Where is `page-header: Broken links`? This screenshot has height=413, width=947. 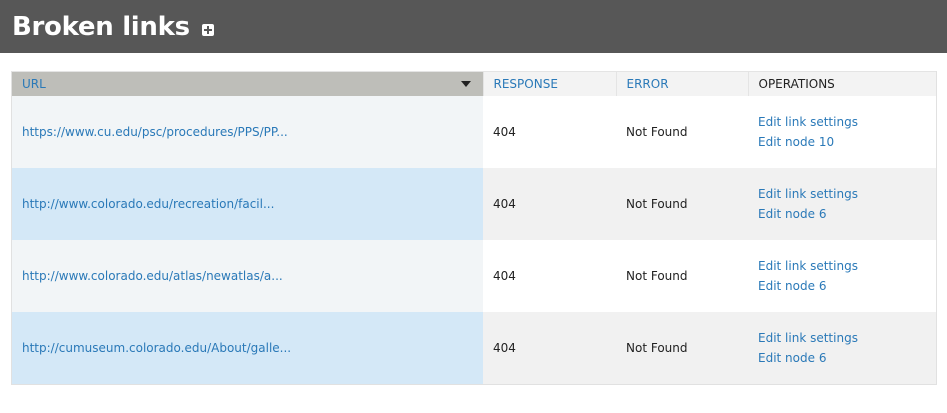 page-header: Broken links is located at coordinates (473, 26).